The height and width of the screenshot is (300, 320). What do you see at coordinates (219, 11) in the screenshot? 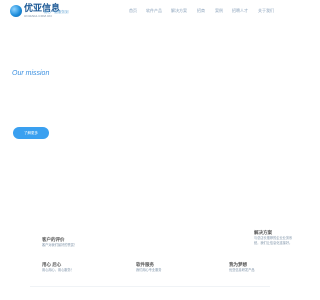
I see `nav-item-cases: 案例` at bounding box center [219, 11].